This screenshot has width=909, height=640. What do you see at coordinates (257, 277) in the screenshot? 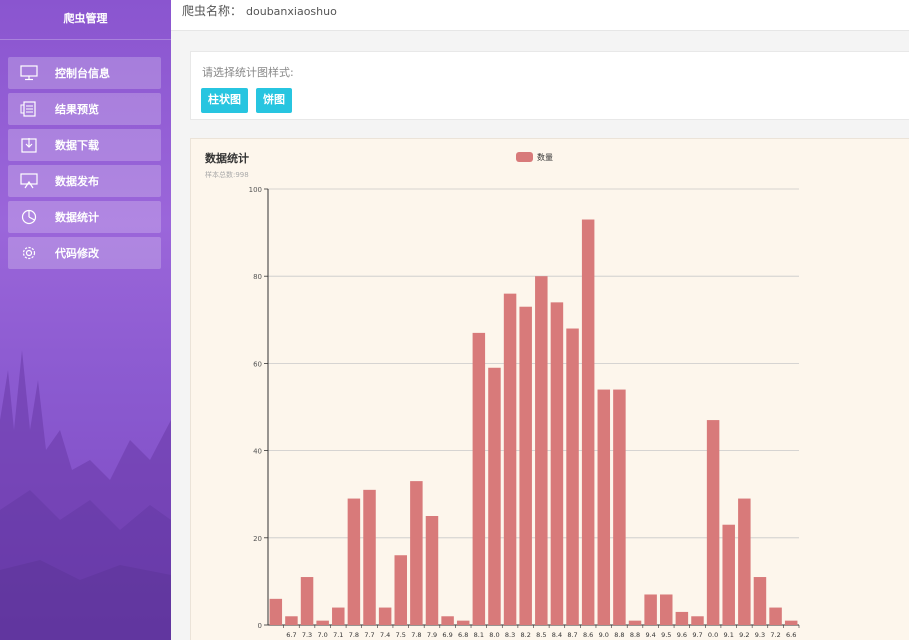
I see `y-tick-label: 80` at bounding box center [257, 277].